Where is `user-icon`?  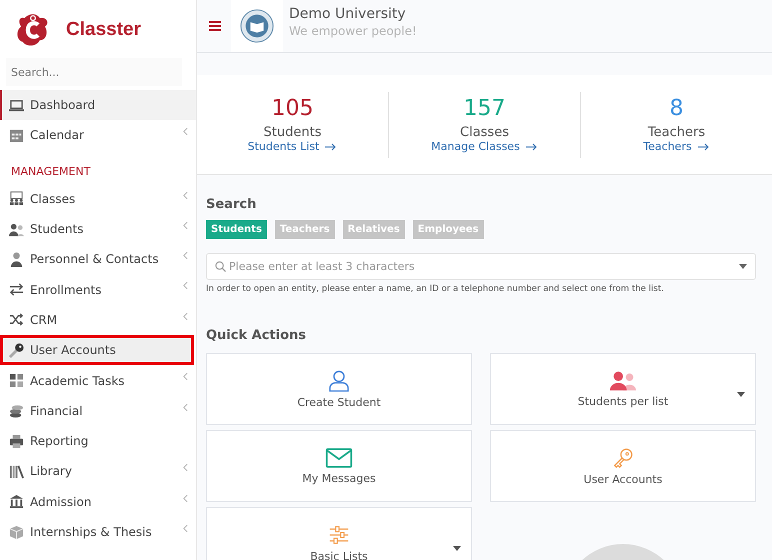
user-icon is located at coordinates (339, 381).